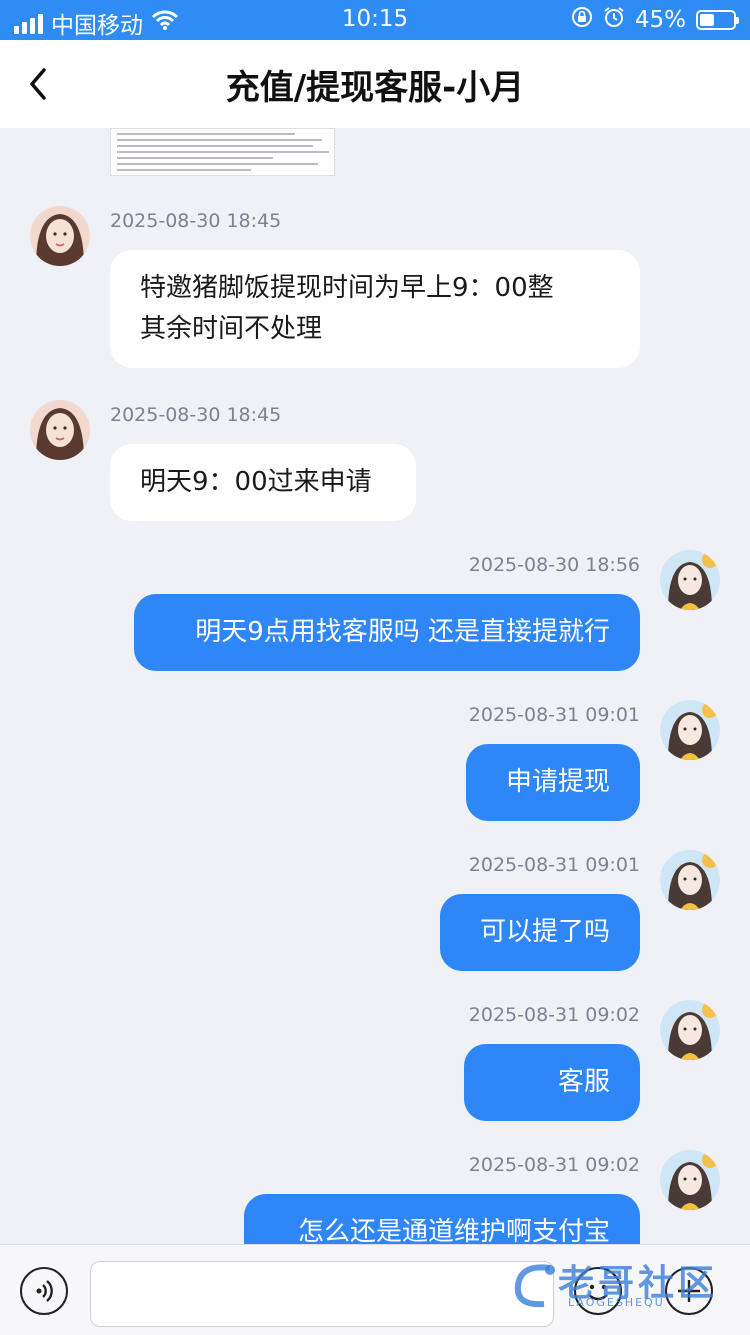  I want to click on status-right: 45%, so click(655, 20).